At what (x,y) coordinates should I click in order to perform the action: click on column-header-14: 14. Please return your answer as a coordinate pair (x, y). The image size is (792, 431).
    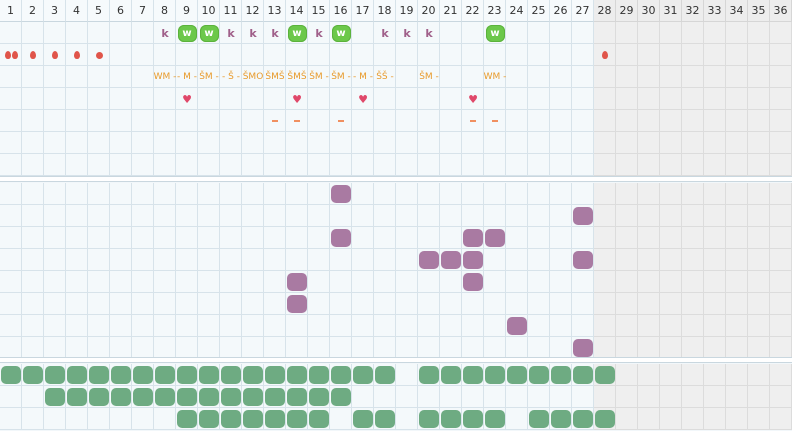
    Looking at the image, I should click on (297, 11).